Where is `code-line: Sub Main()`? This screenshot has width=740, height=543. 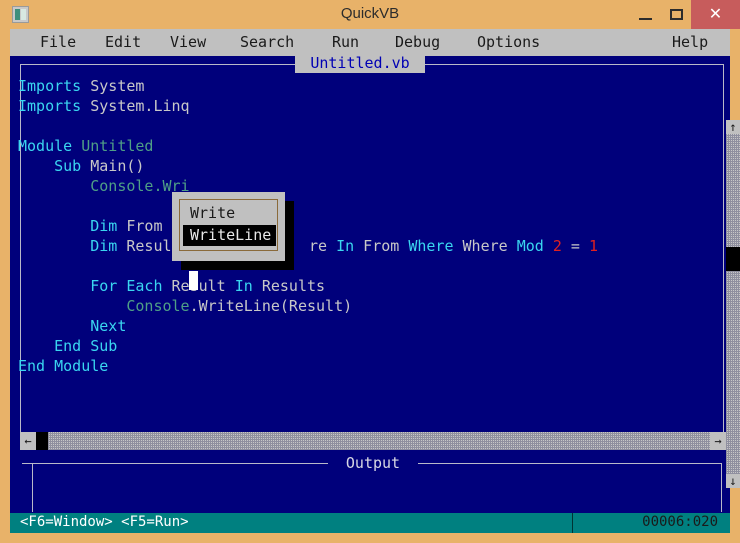 code-line: Sub Main() is located at coordinates (81, 166).